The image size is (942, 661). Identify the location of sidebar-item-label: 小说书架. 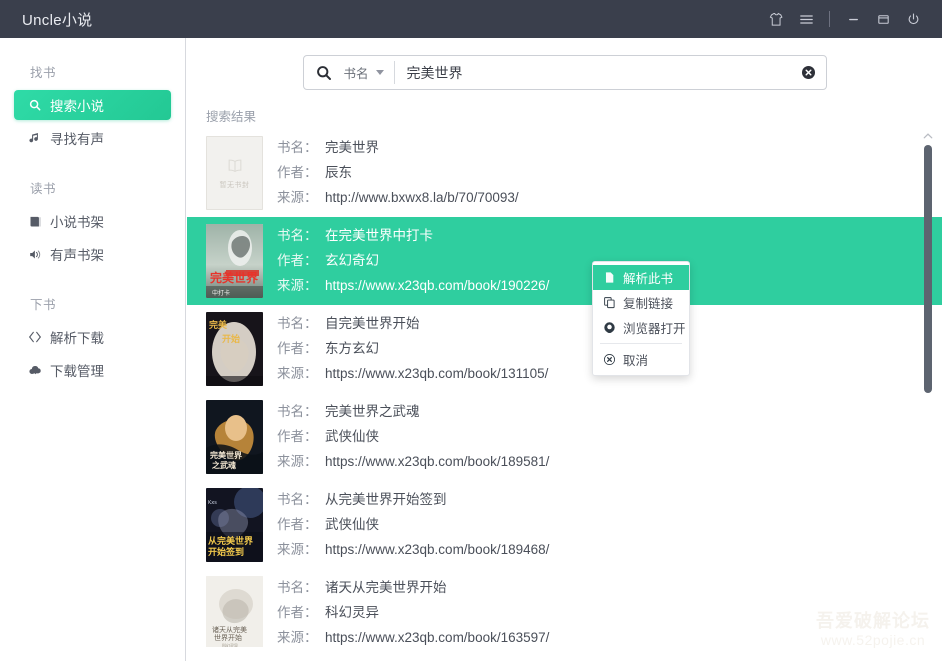
(77, 222).